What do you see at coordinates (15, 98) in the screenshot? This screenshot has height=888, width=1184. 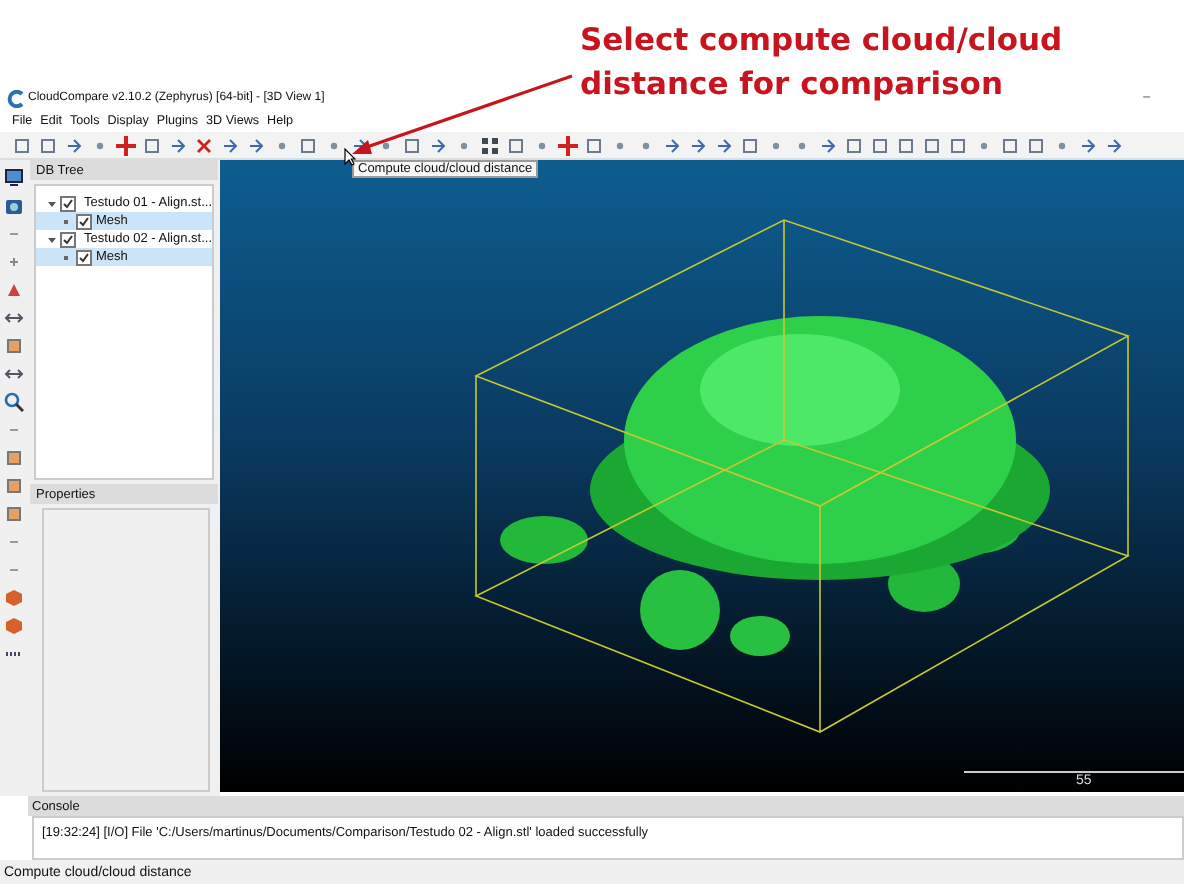 I see `app-logo-icon` at bounding box center [15, 98].